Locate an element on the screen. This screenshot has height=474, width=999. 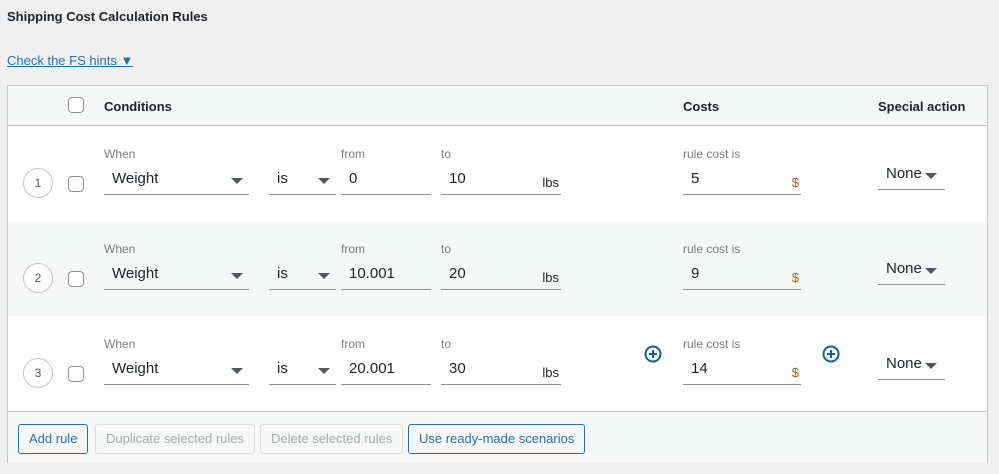
special-action-header: Special action is located at coordinates (922, 106).